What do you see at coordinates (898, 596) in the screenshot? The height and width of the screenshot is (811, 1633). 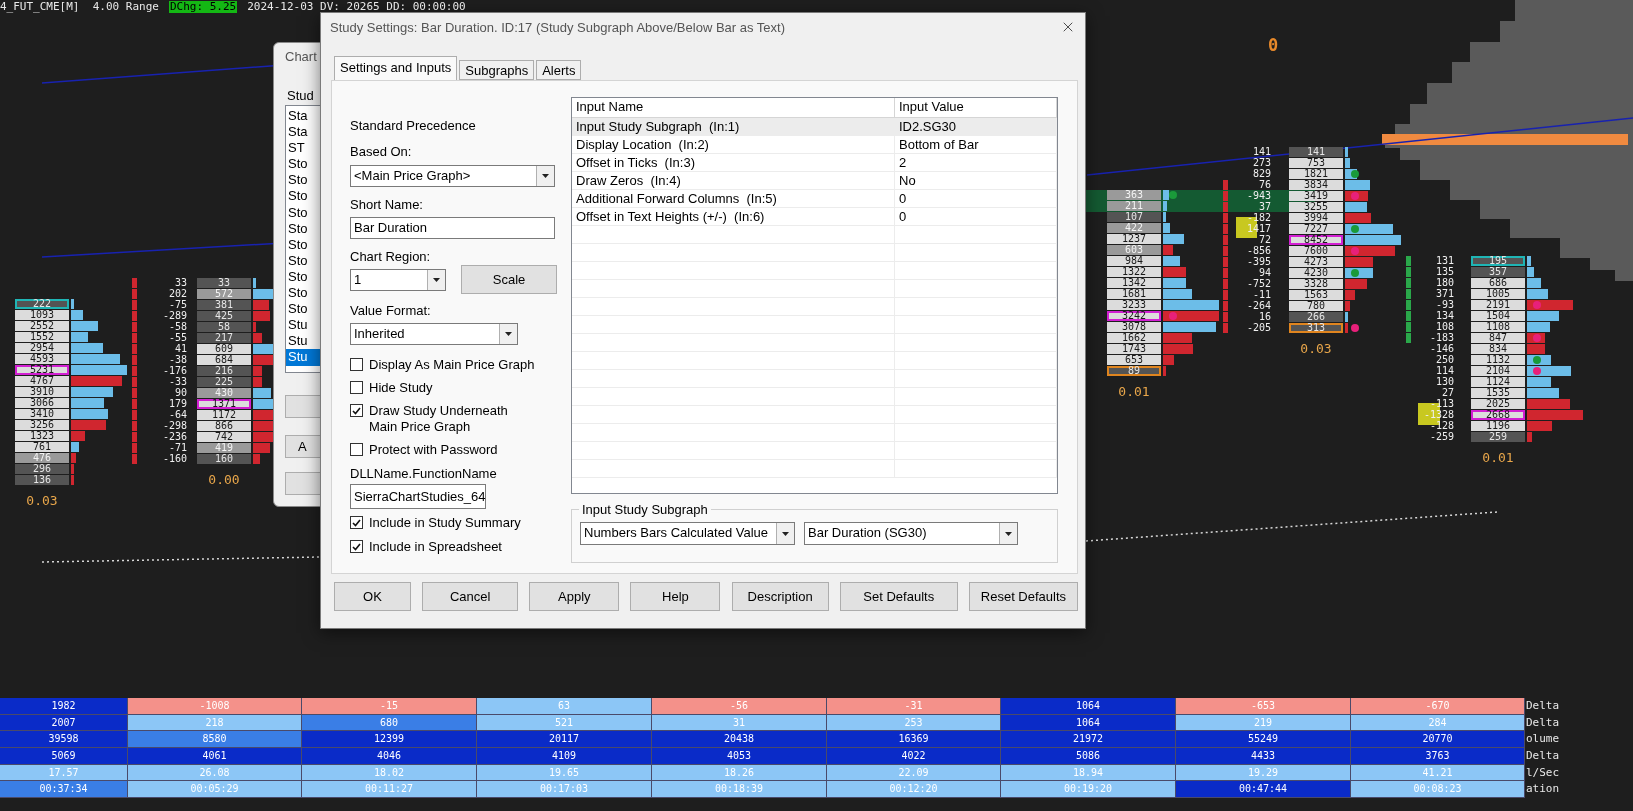 I see `dialog-button: Set Defaults` at bounding box center [898, 596].